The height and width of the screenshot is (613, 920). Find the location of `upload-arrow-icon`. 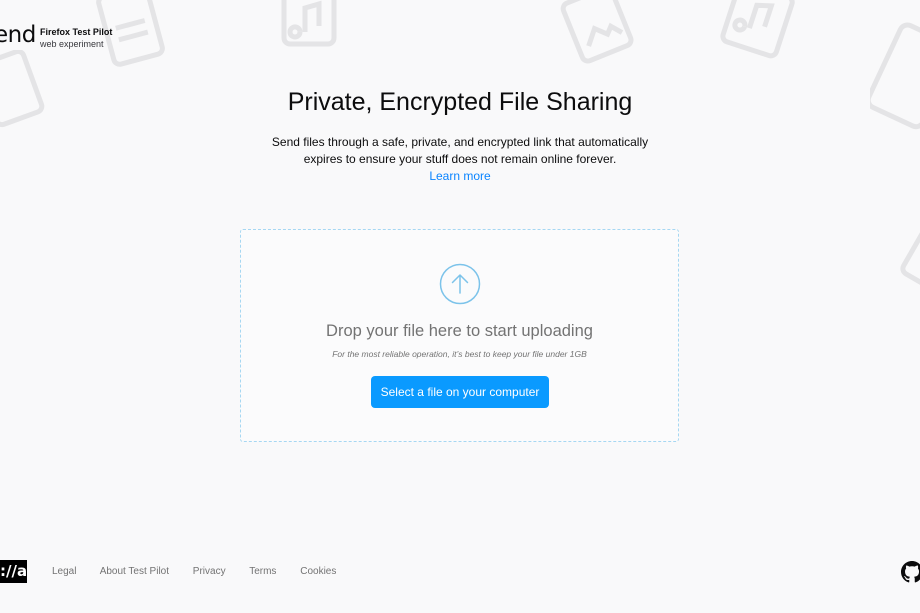

upload-arrow-icon is located at coordinates (460, 284).